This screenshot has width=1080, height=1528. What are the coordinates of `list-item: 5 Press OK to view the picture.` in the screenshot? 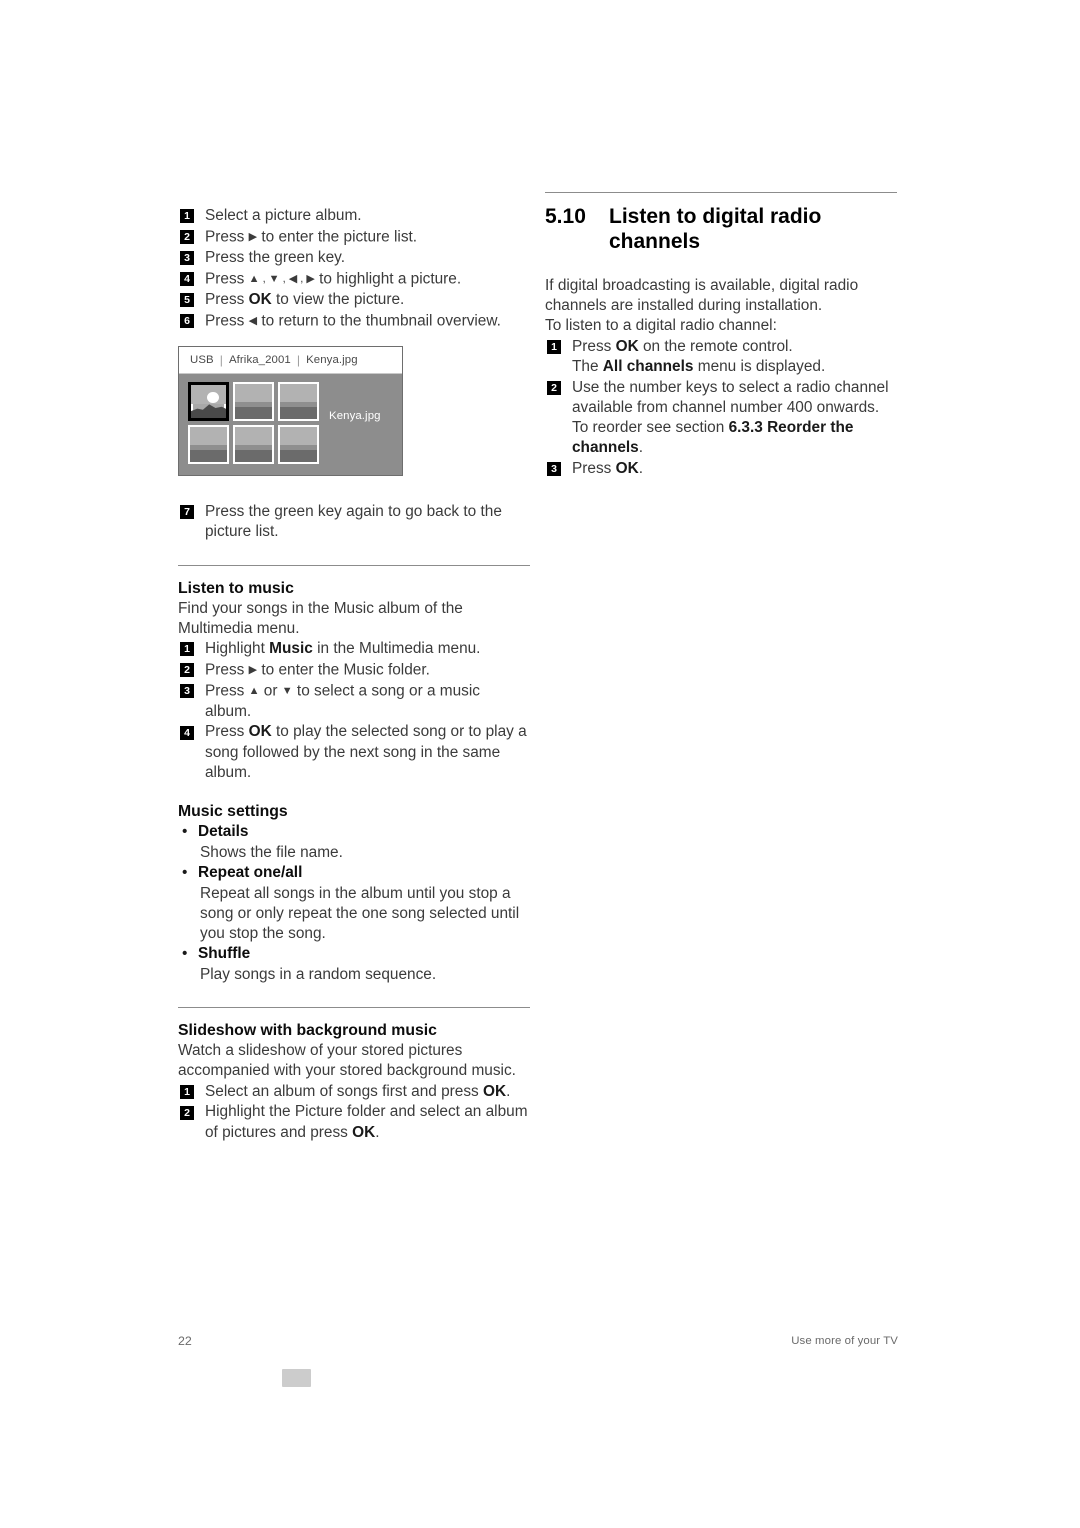 It's located at (354, 300).